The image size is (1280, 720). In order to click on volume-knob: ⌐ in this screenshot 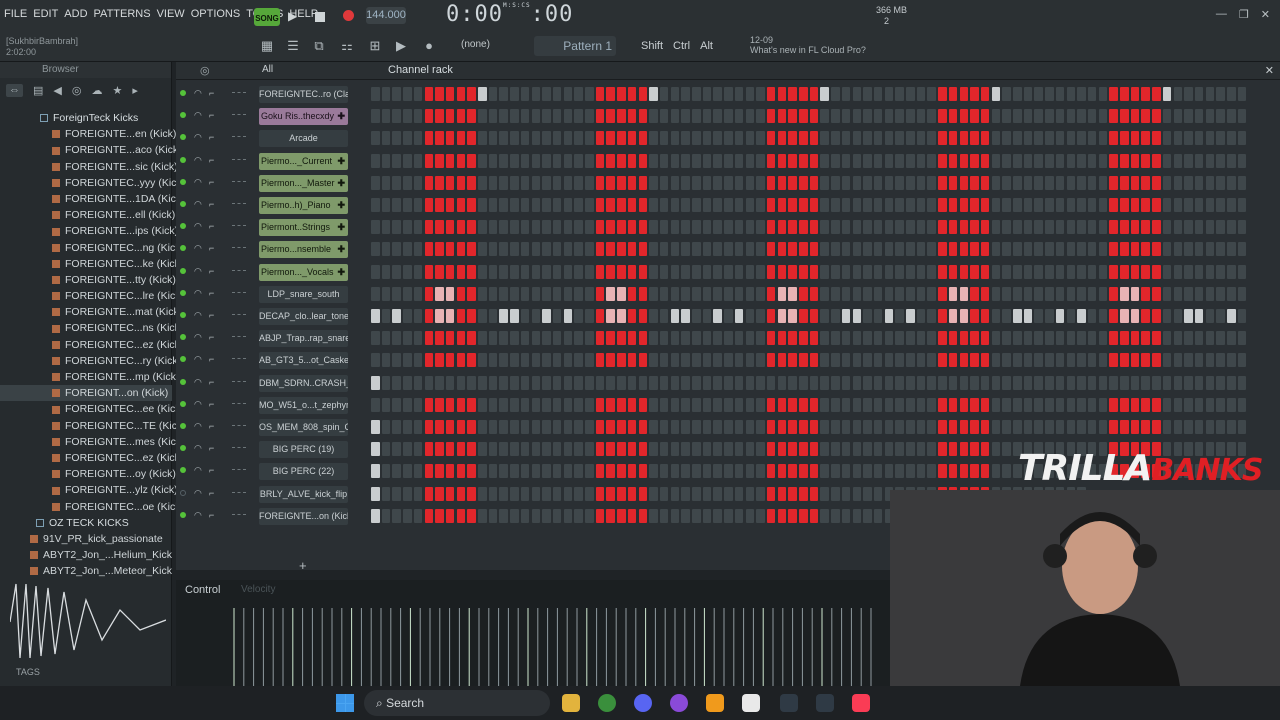, I will do `click(213, 515)`.